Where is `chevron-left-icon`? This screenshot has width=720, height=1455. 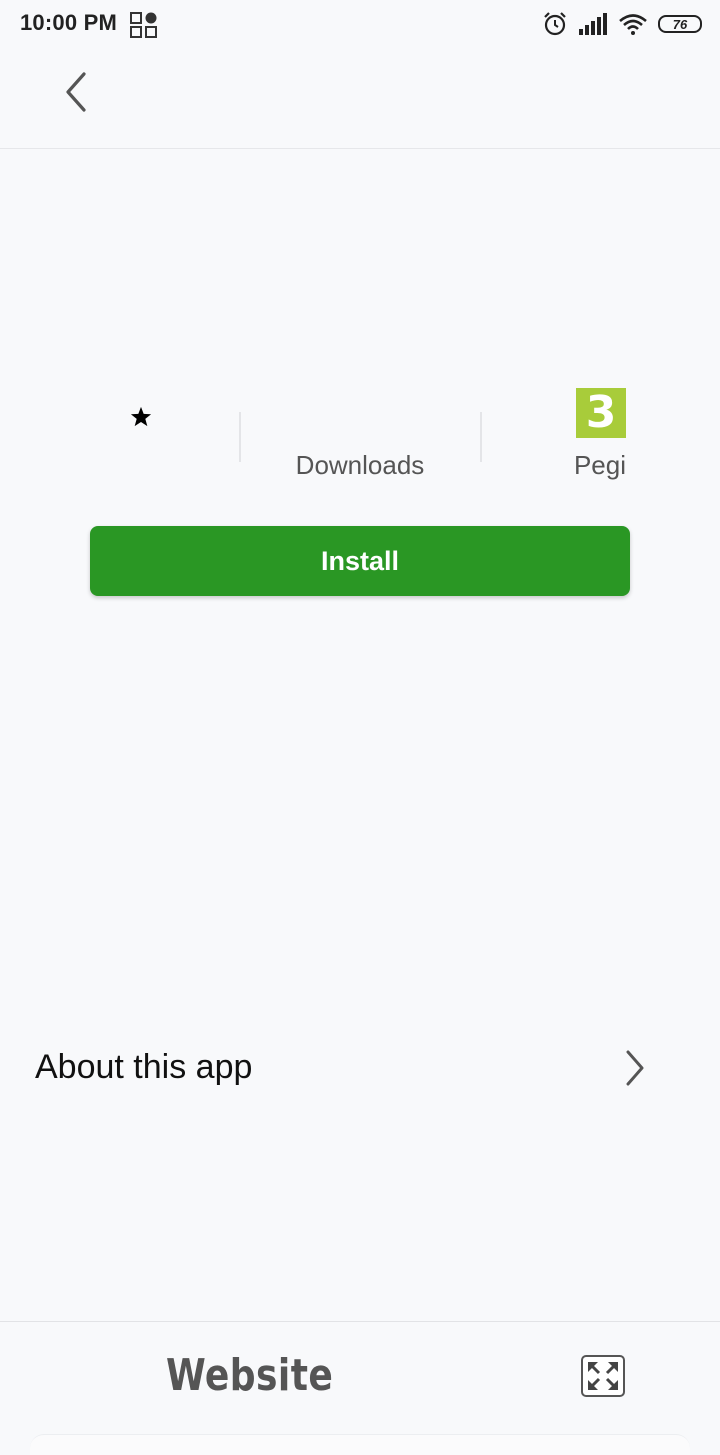
chevron-left-icon is located at coordinates (76, 92).